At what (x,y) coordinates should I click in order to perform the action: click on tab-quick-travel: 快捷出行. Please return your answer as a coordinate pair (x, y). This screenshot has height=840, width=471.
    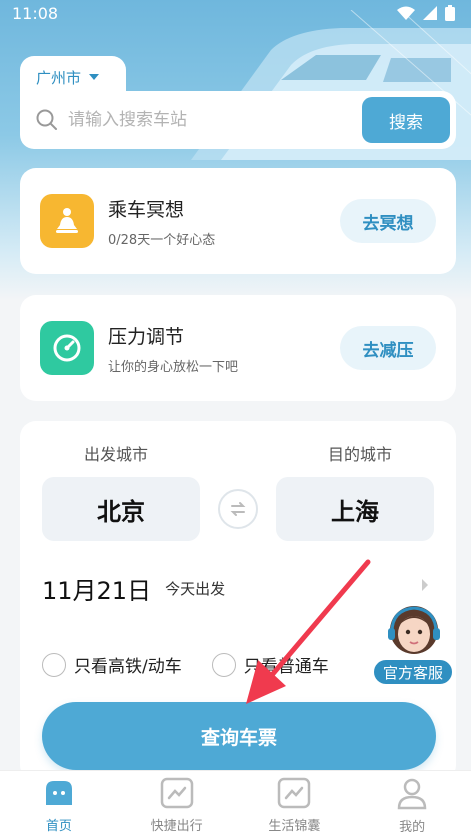
    Looking at the image, I should click on (177, 805).